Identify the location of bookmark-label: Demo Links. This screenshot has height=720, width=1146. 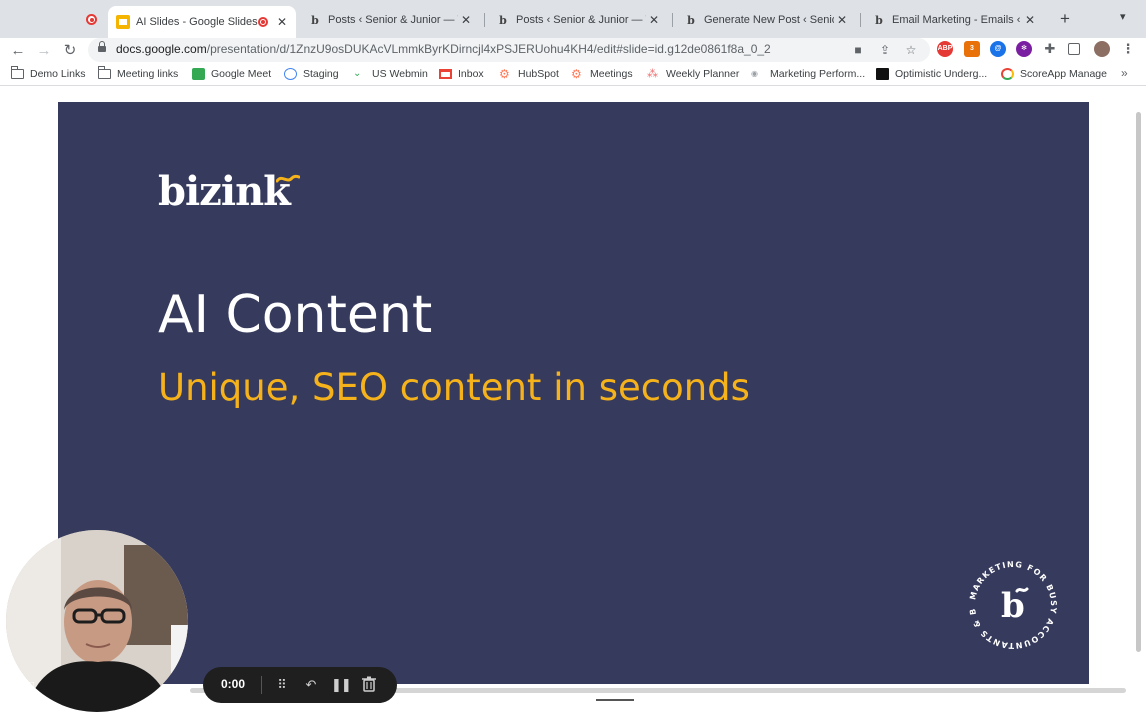
(58, 74).